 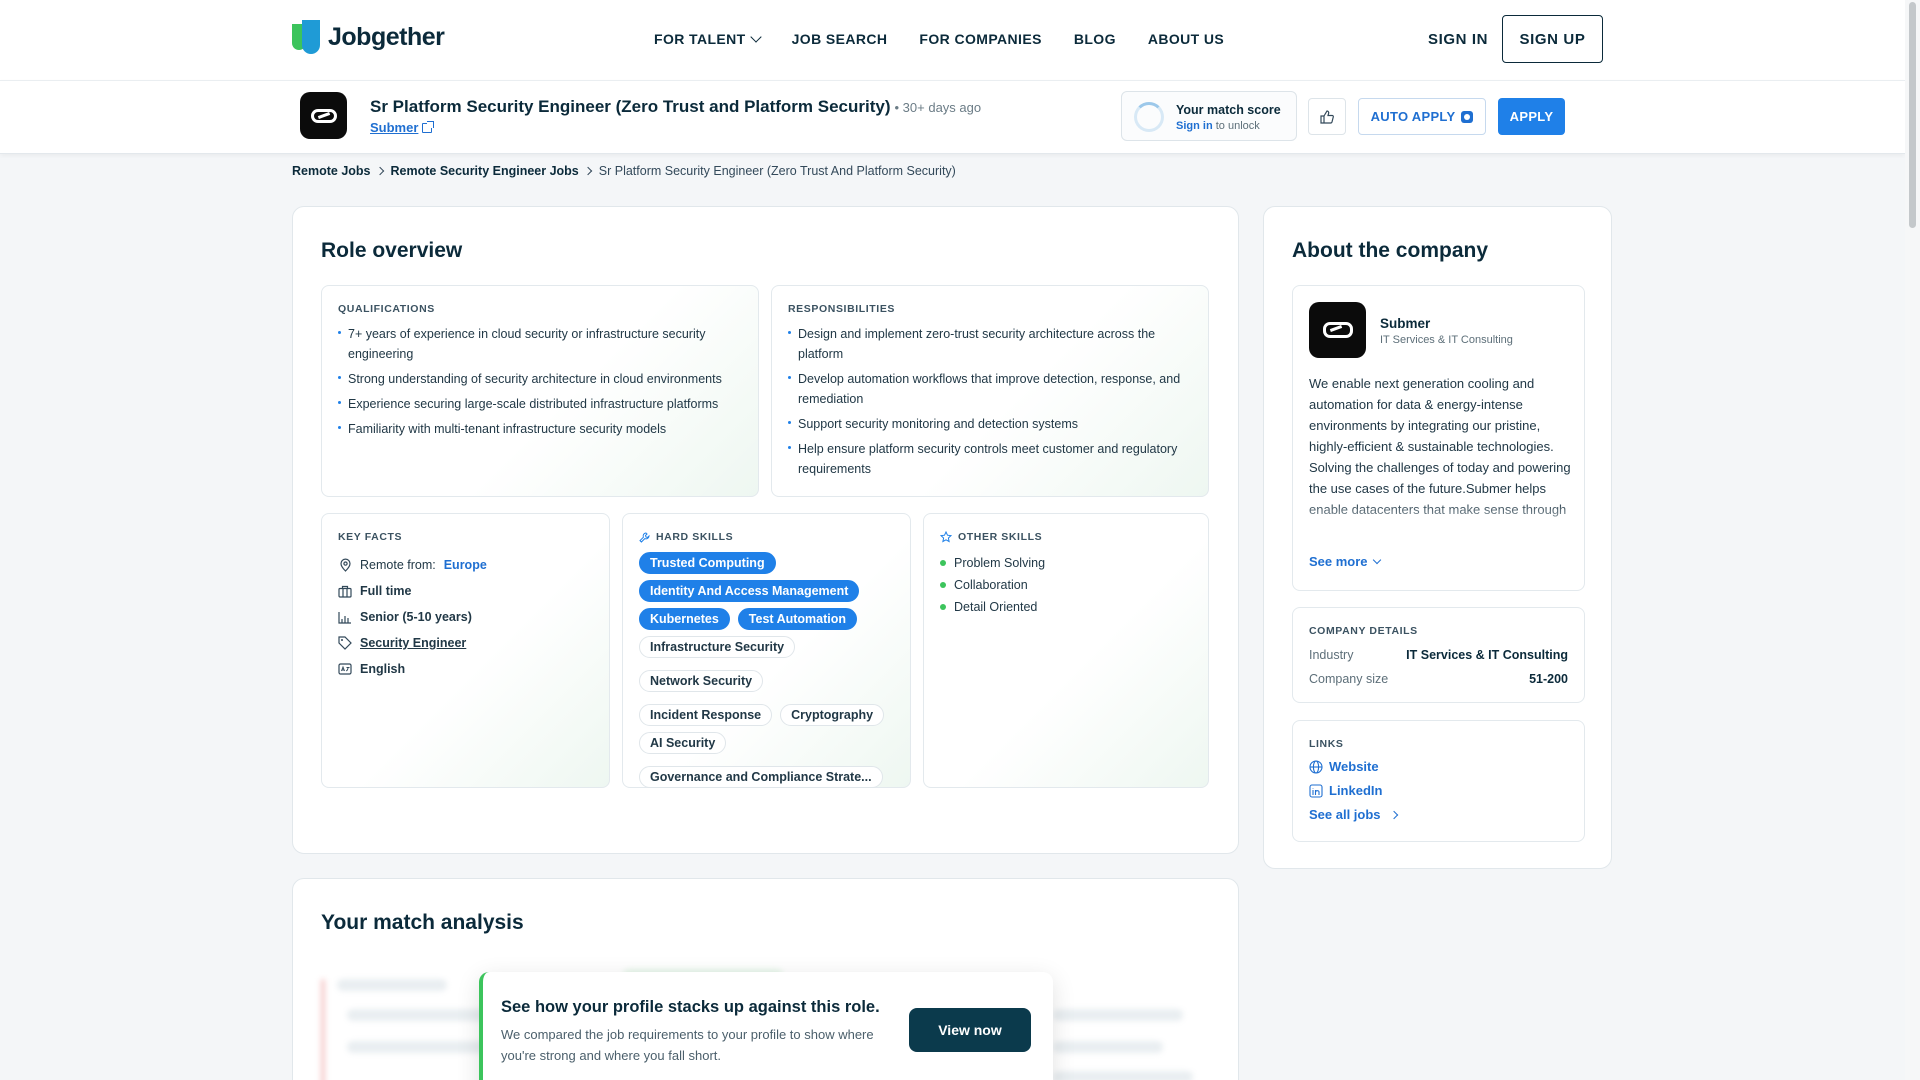 I want to click on view-now-button: View now, so click(x=970, y=1030).